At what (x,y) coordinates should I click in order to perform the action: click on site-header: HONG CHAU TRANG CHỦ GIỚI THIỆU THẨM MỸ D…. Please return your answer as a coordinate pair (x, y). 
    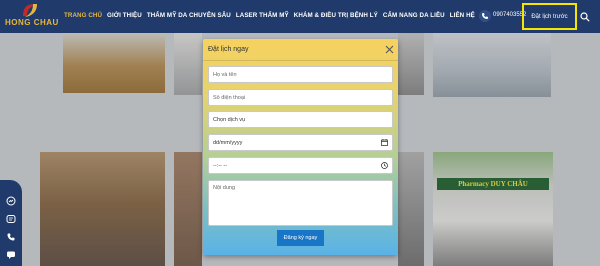
    Looking at the image, I should click on (300, 16).